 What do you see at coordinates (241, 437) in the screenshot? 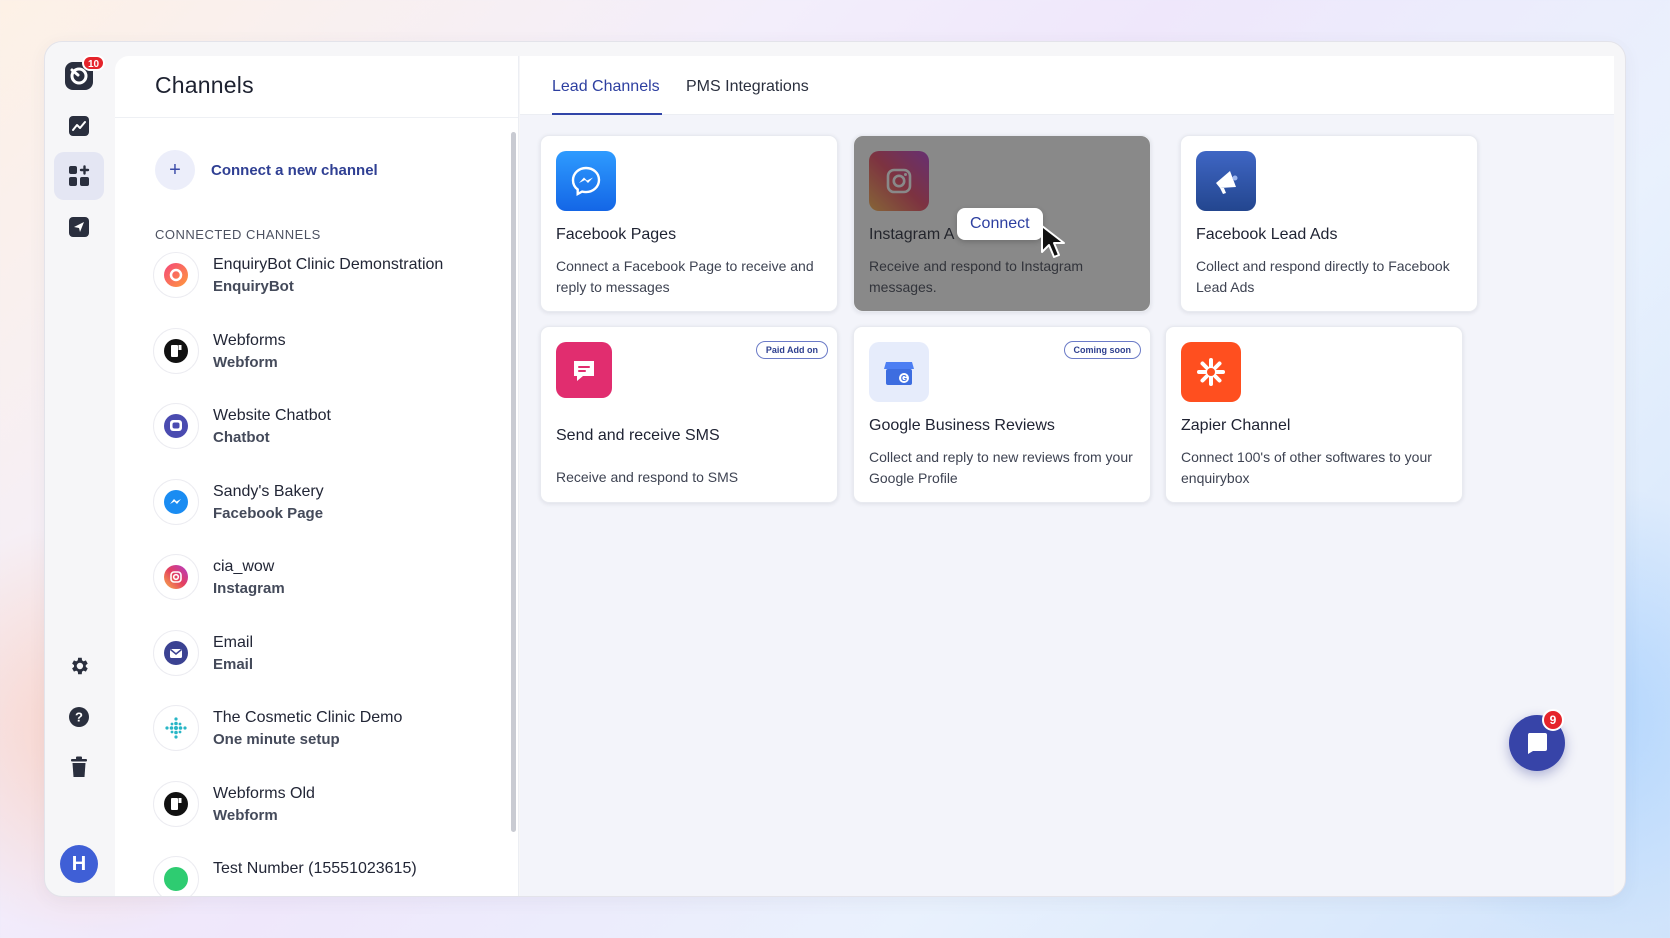
I see `channel-type: Chatbot` at bounding box center [241, 437].